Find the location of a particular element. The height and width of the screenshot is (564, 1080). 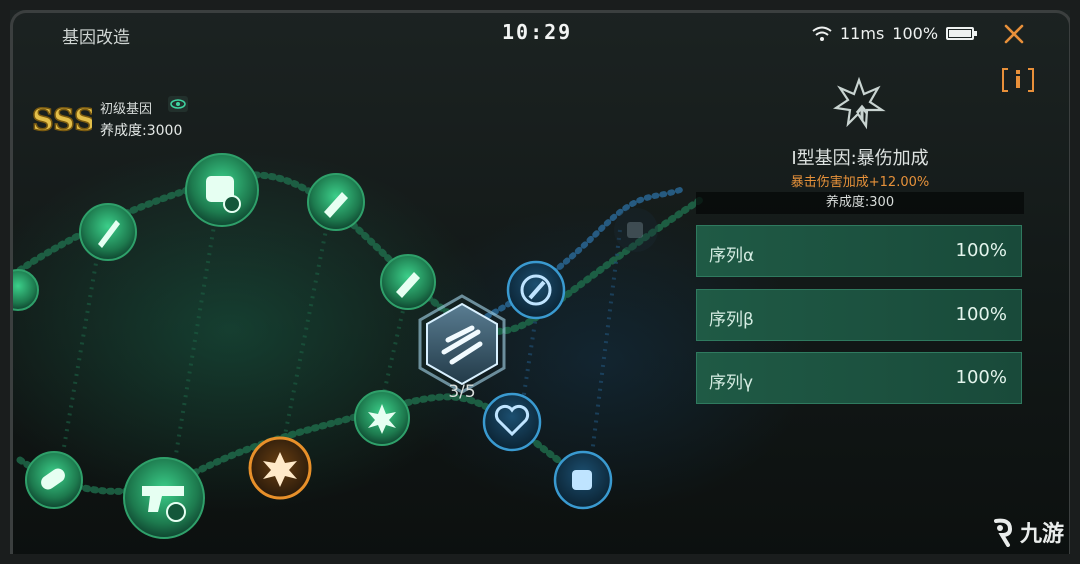

node-dagger-boost is located at coordinates (108, 232).